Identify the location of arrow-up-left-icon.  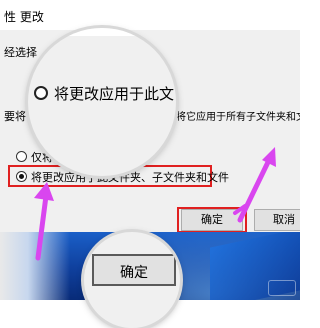
(44, 221).